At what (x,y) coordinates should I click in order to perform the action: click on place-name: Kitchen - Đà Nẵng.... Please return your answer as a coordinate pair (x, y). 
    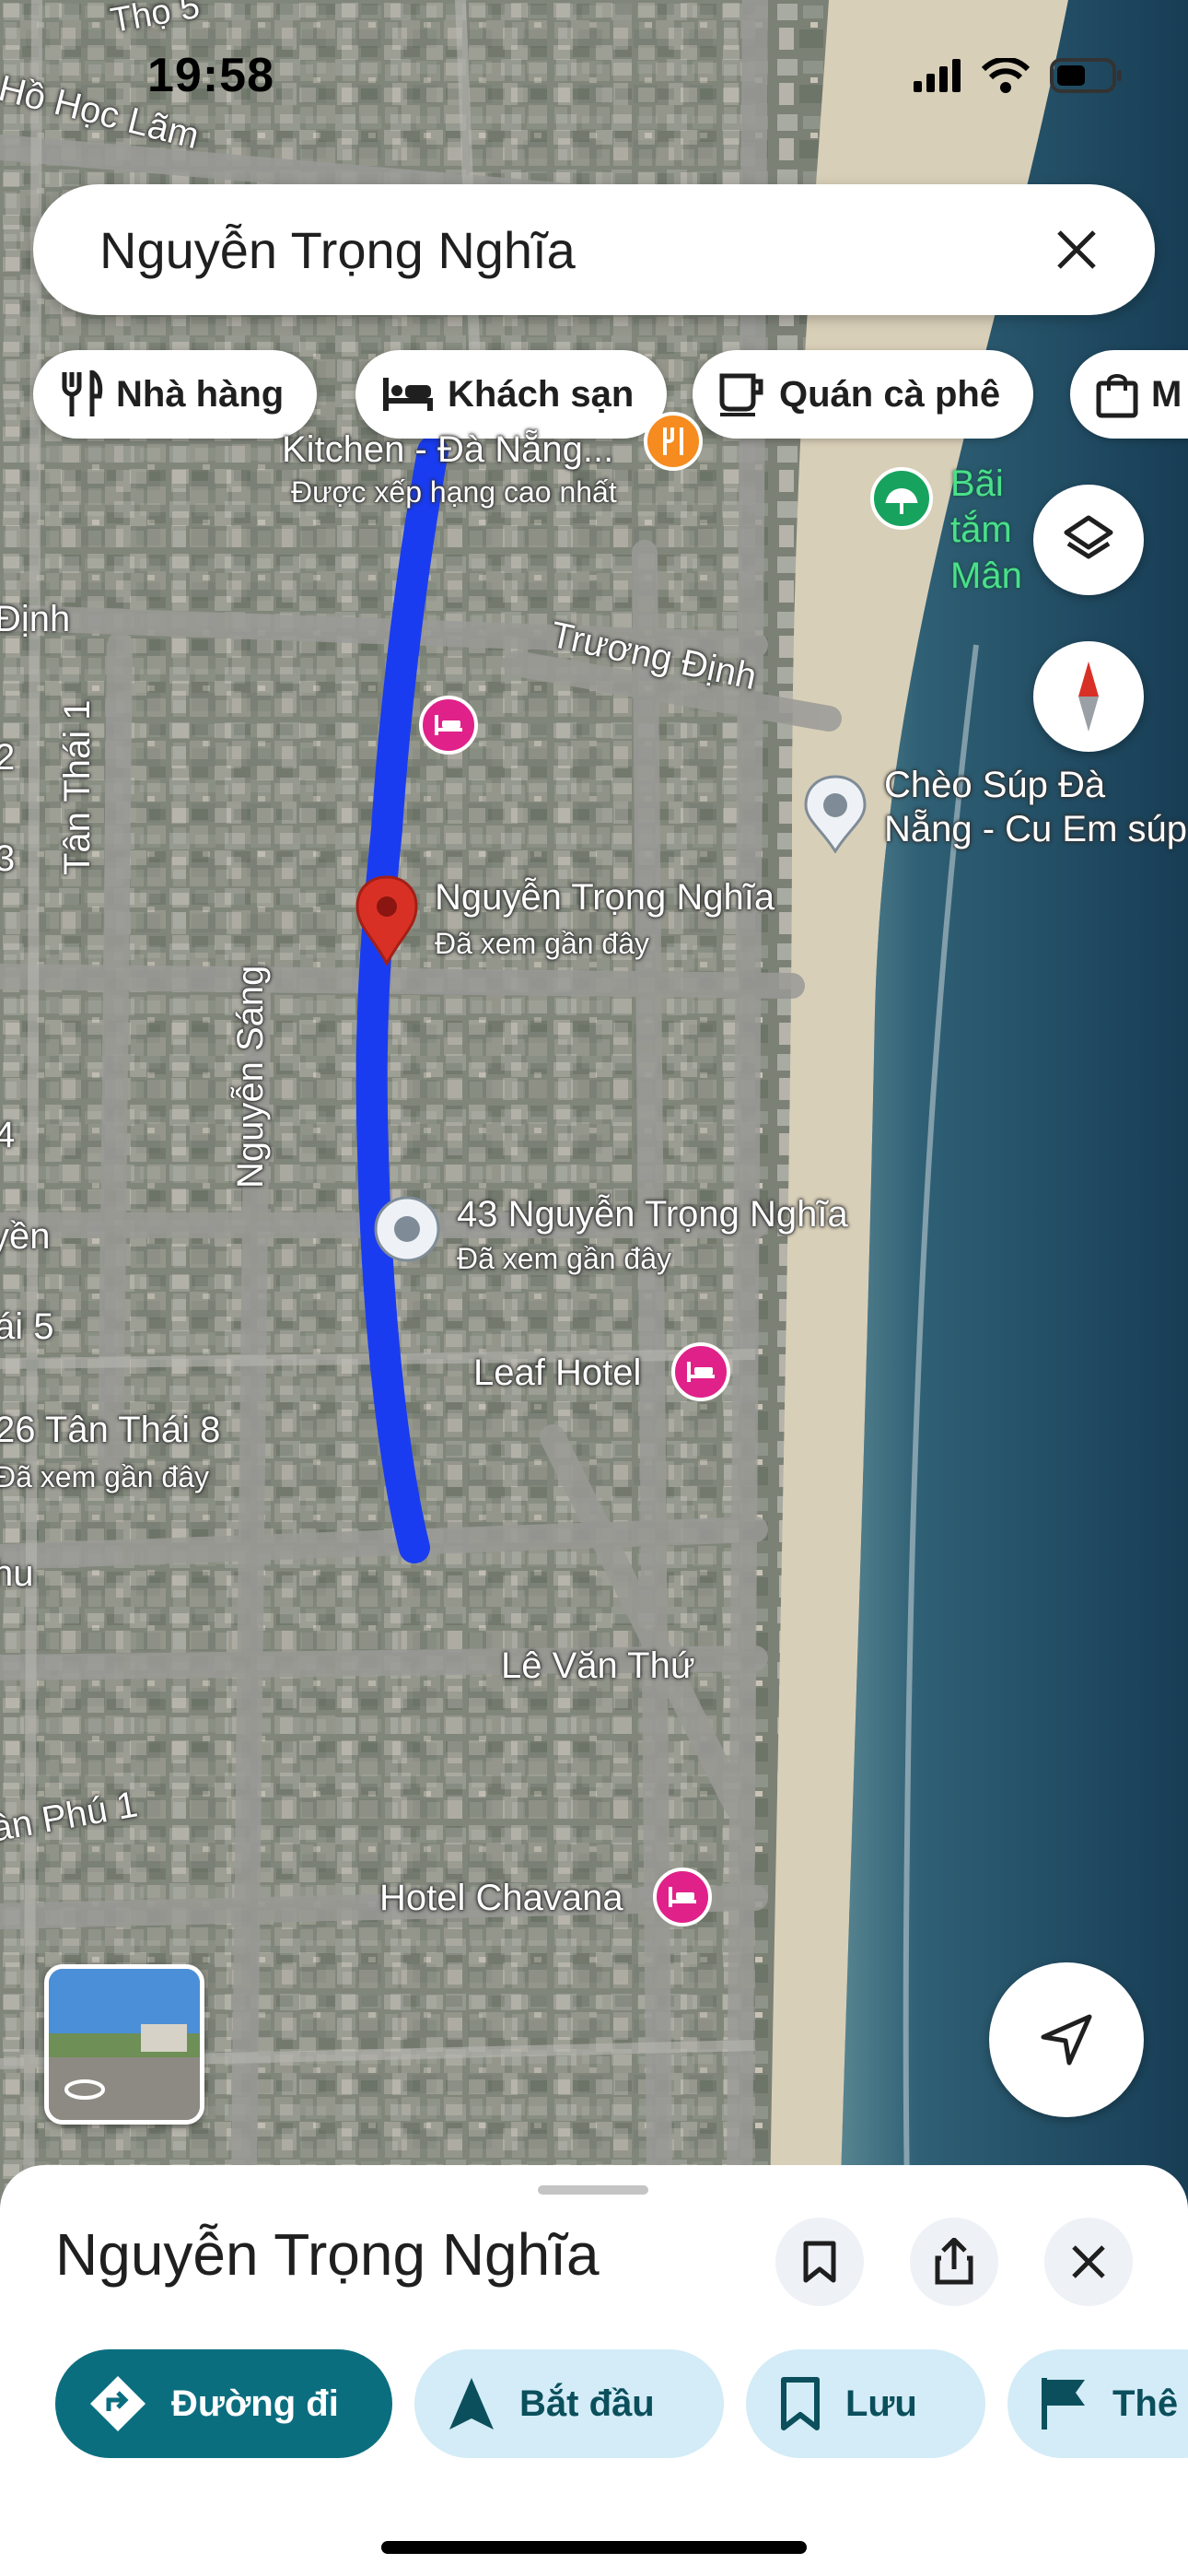
    Looking at the image, I should click on (447, 450).